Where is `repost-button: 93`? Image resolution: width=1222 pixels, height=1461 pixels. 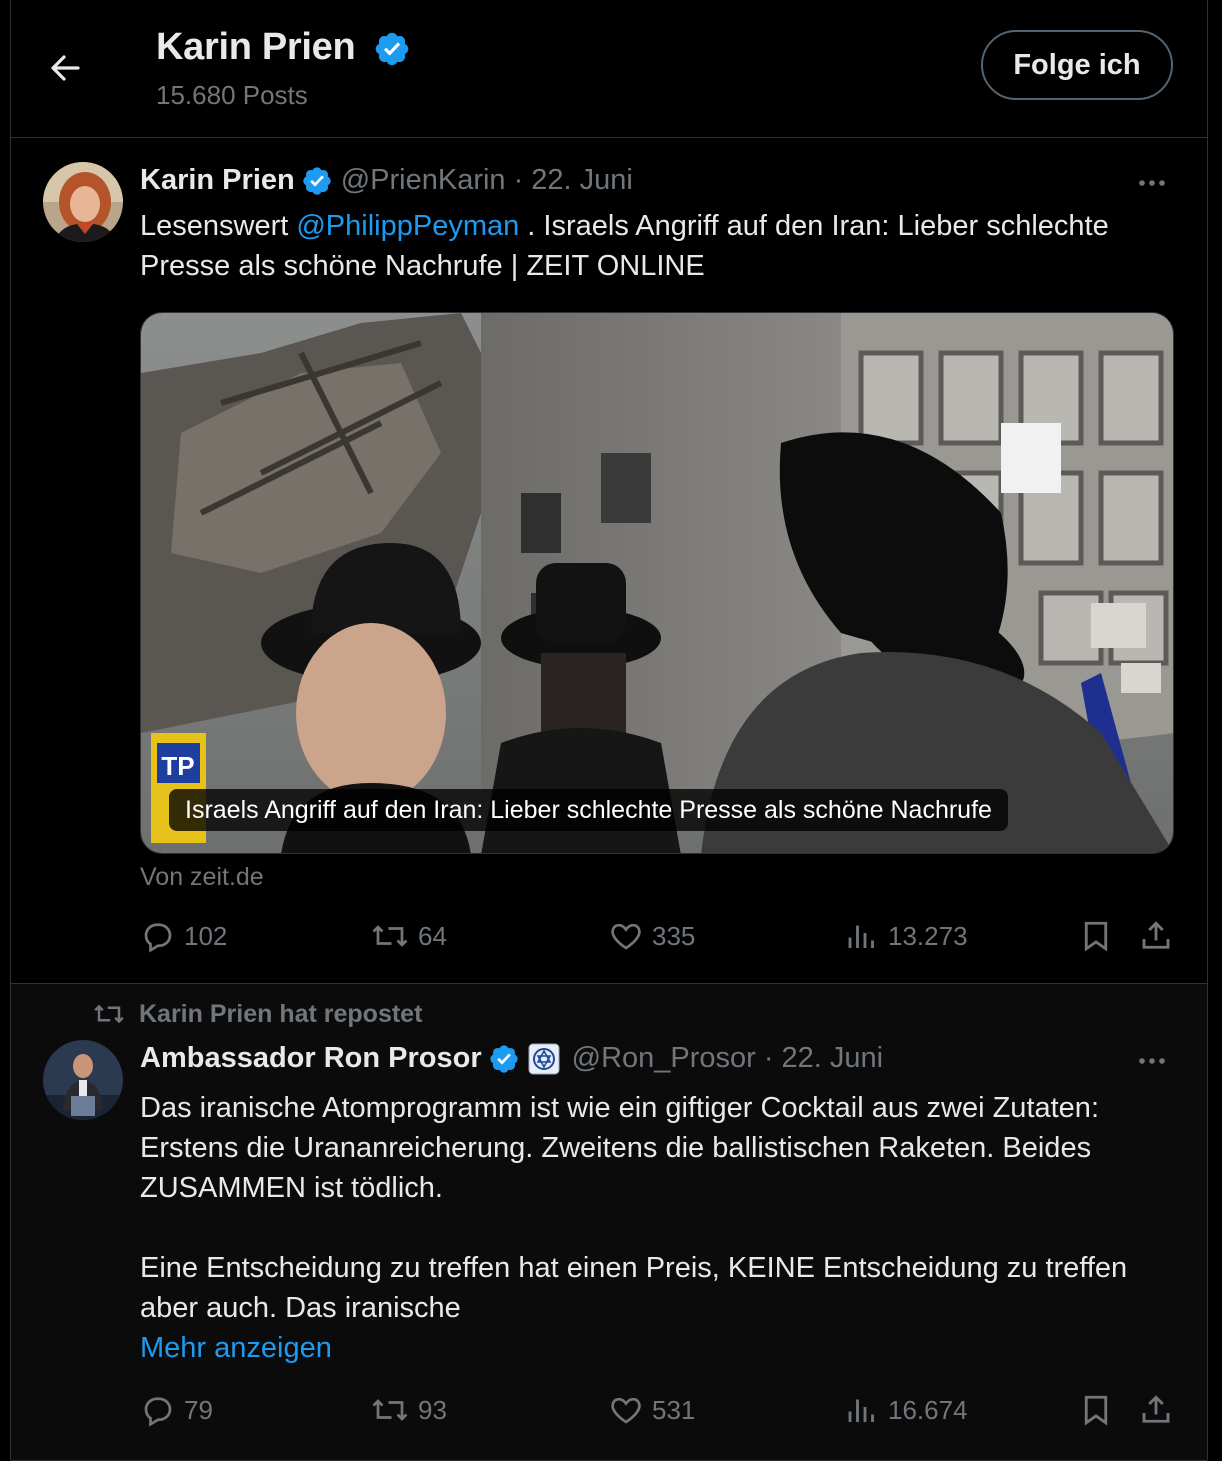
repost-button: 93 is located at coordinates (408, 1410).